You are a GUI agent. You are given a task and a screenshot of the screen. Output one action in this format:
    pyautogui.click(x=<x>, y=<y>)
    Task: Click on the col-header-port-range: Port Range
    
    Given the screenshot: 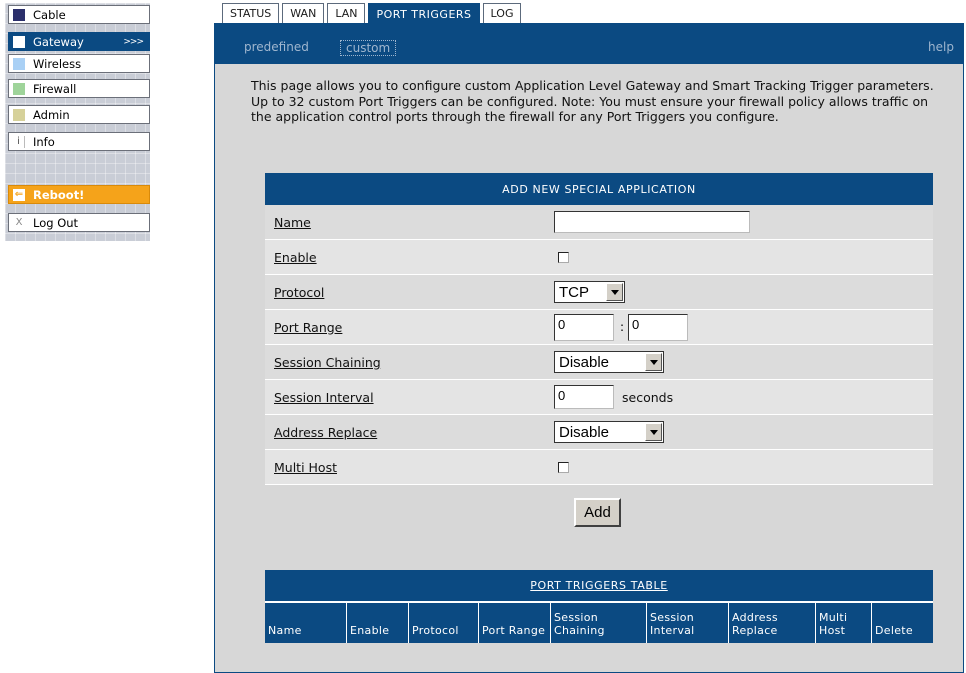 What is the action you would take?
    pyautogui.click(x=515, y=623)
    